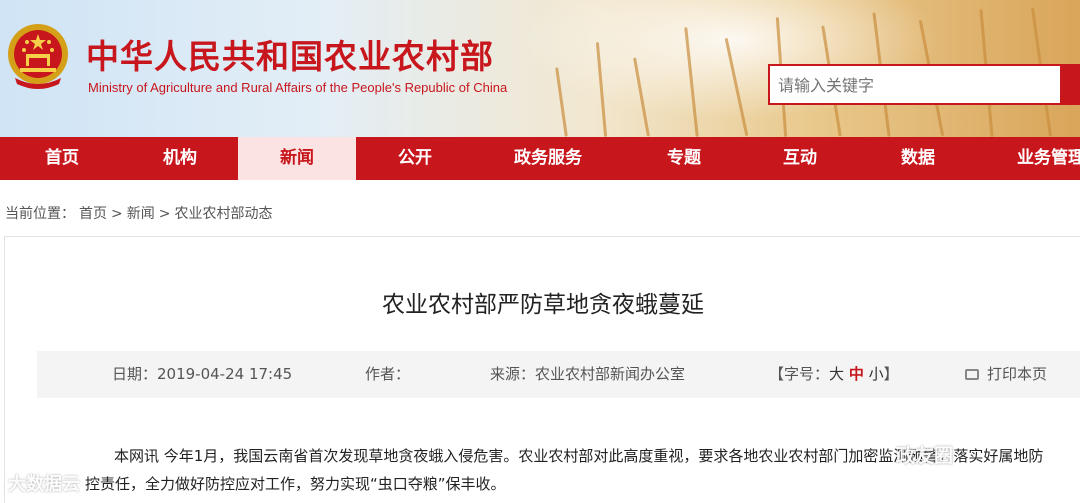 The height and width of the screenshot is (503, 1080). I want to click on font-size-selector: 【字号：大 中 小】, so click(834, 374).